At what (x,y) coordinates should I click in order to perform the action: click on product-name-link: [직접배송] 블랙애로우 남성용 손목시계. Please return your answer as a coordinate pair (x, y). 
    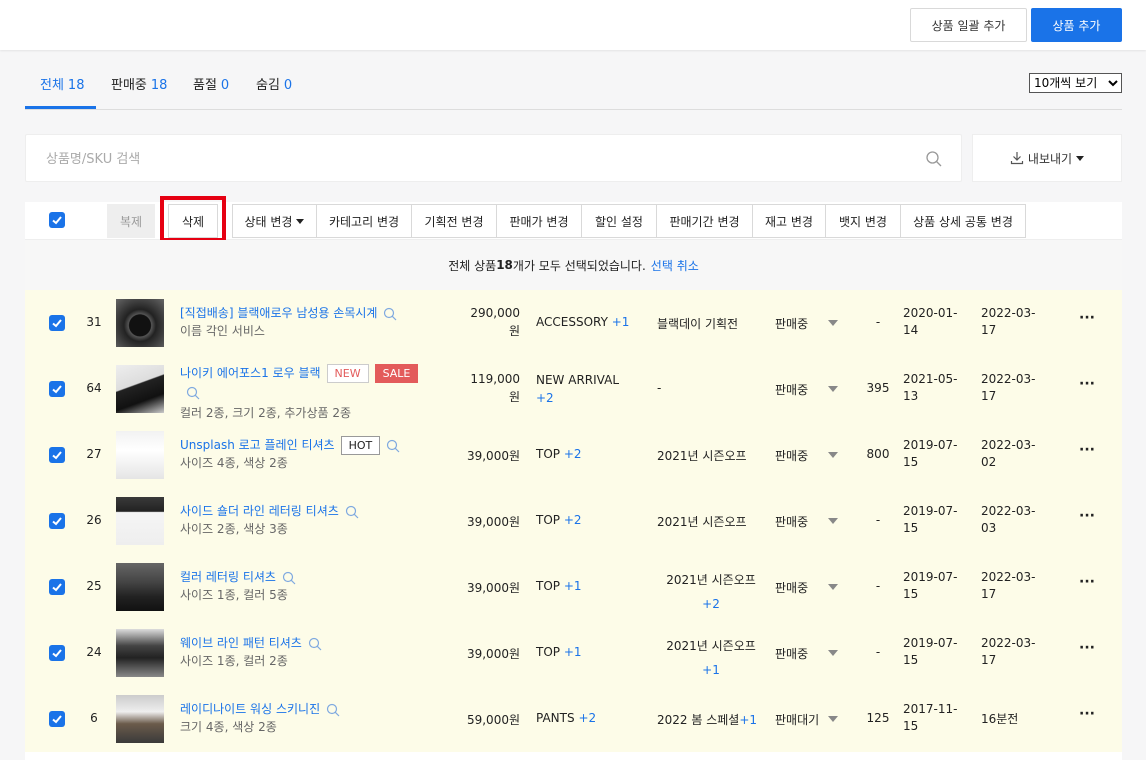
    Looking at the image, I should click on (278, 313).